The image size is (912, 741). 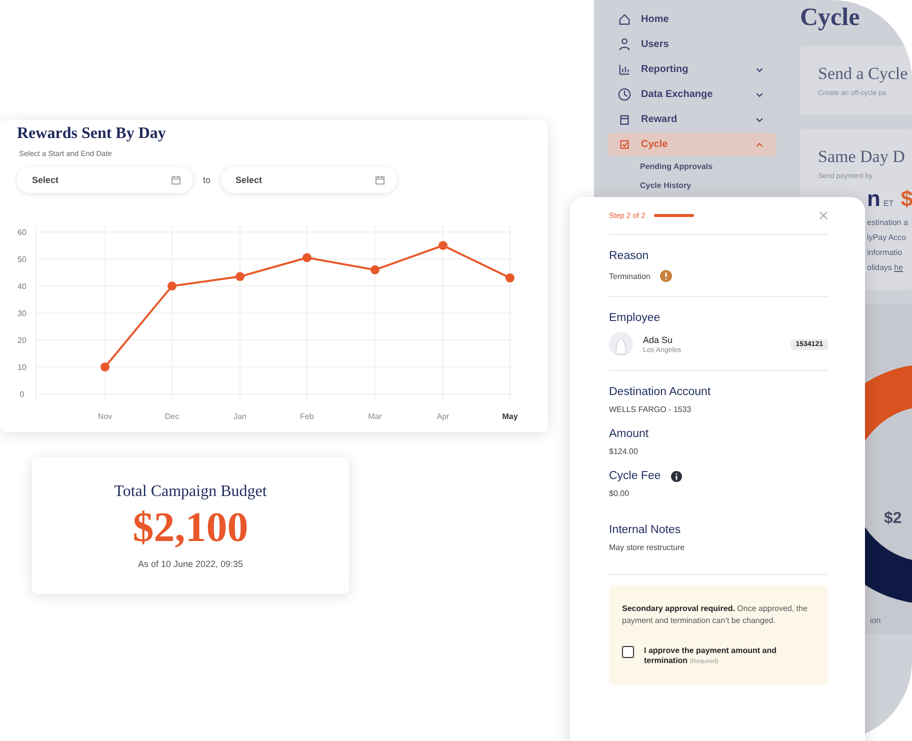 What do you see at coordinates (692, 185) in the screenshot?
I see `sidebar-subitem: Cycle History` at bounding box center [692, 185].